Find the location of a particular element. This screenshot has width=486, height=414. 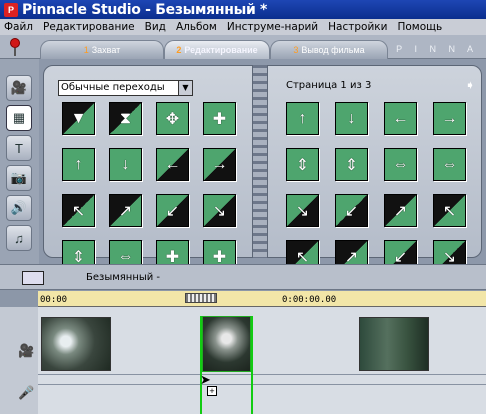

right-transition-tile: ↗ is located at coordinates (400, 210).